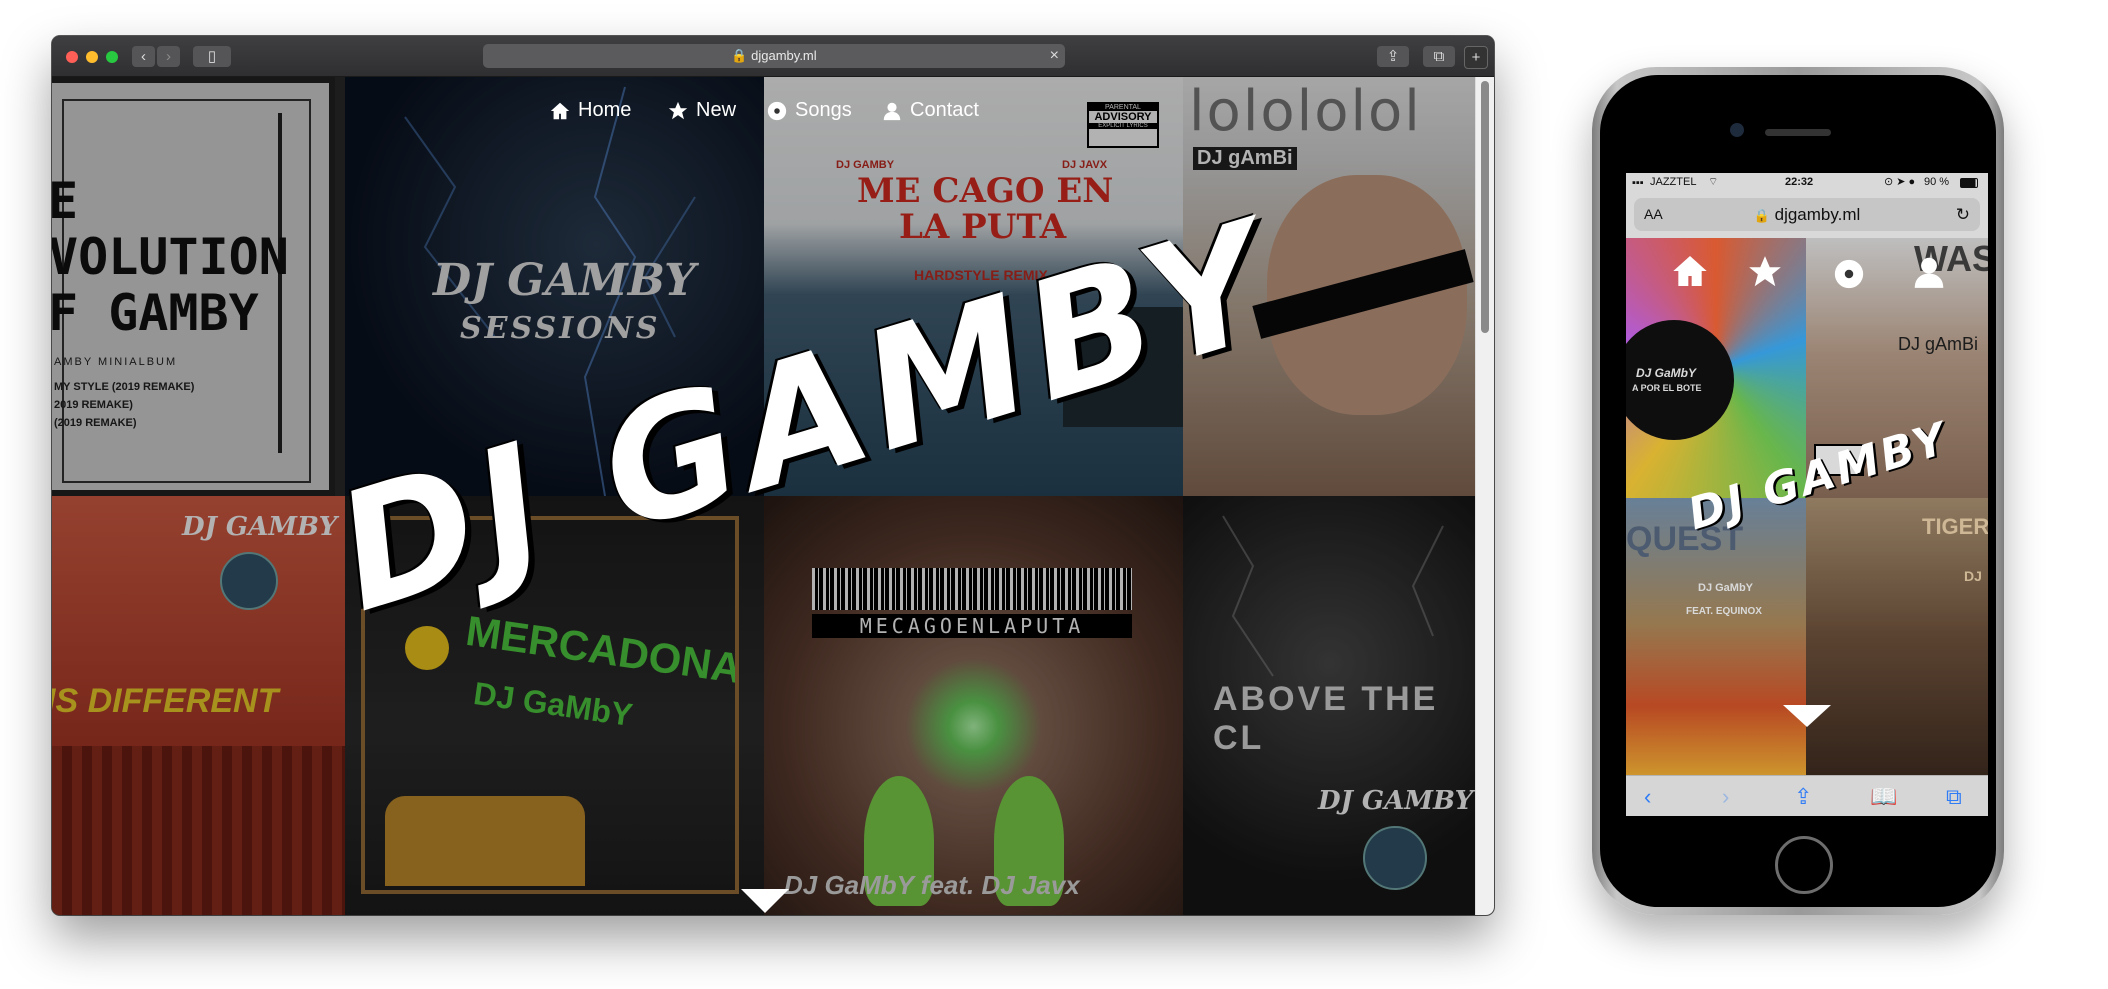 This screenshot has width=2108, height=989. What do you see at coordinates (1804, 865) in the screenshot?
I see `home-button` at bounding box center [1804, 865].